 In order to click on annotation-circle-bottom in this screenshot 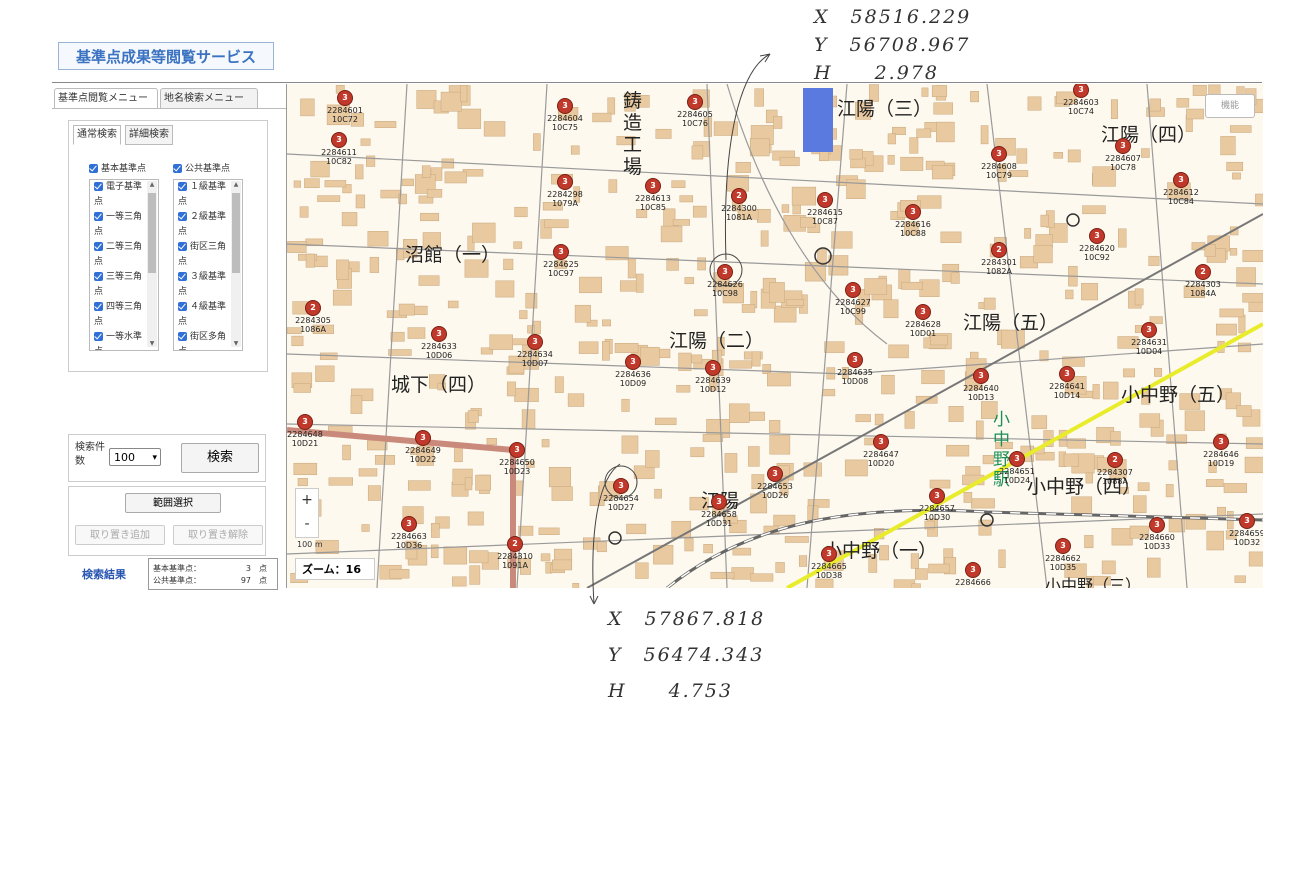, I will do `click(621, 482)`.